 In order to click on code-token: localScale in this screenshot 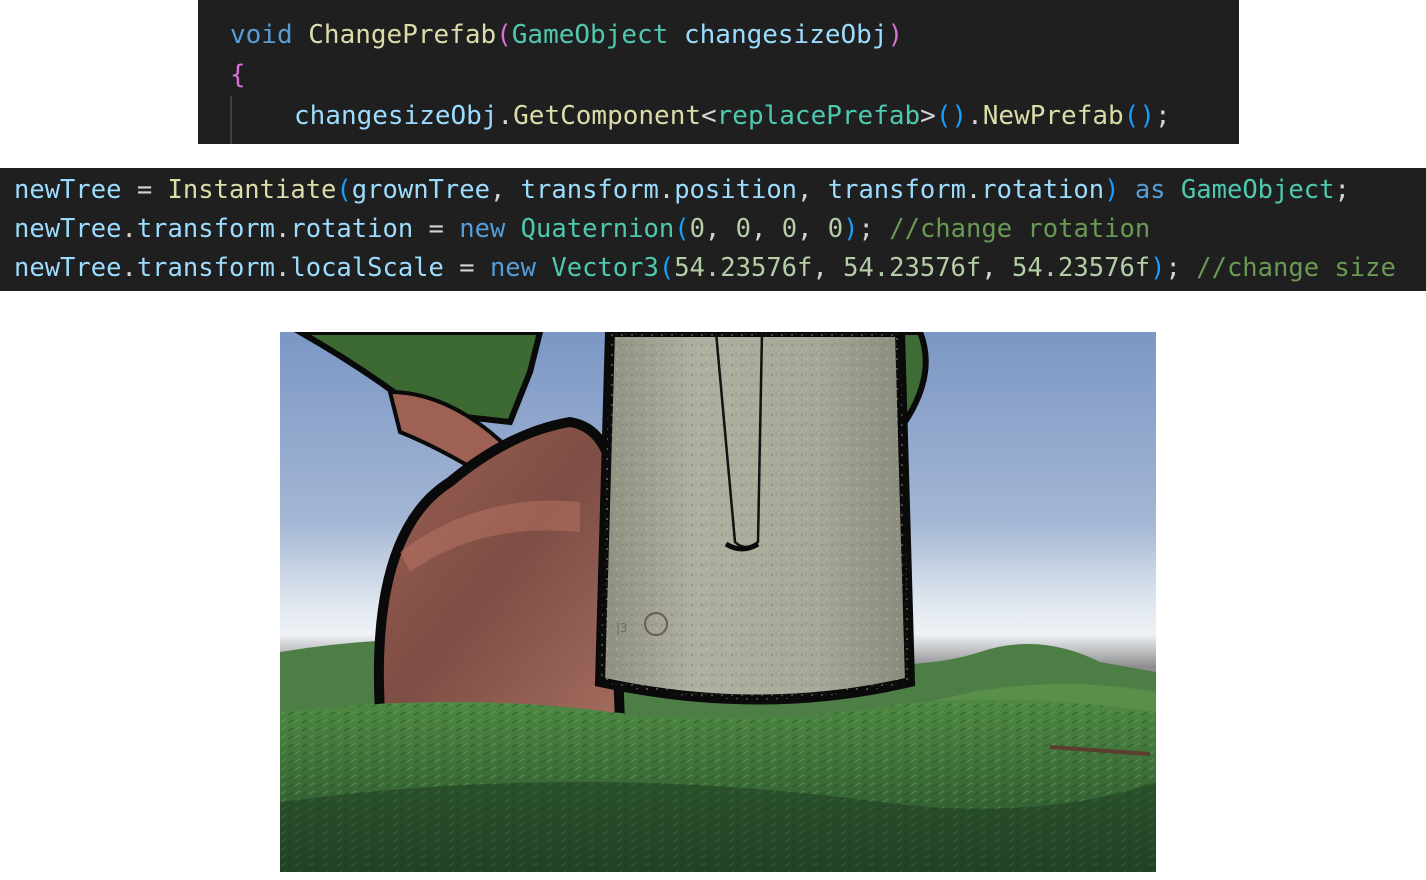, I will do `click(367, 268)`.